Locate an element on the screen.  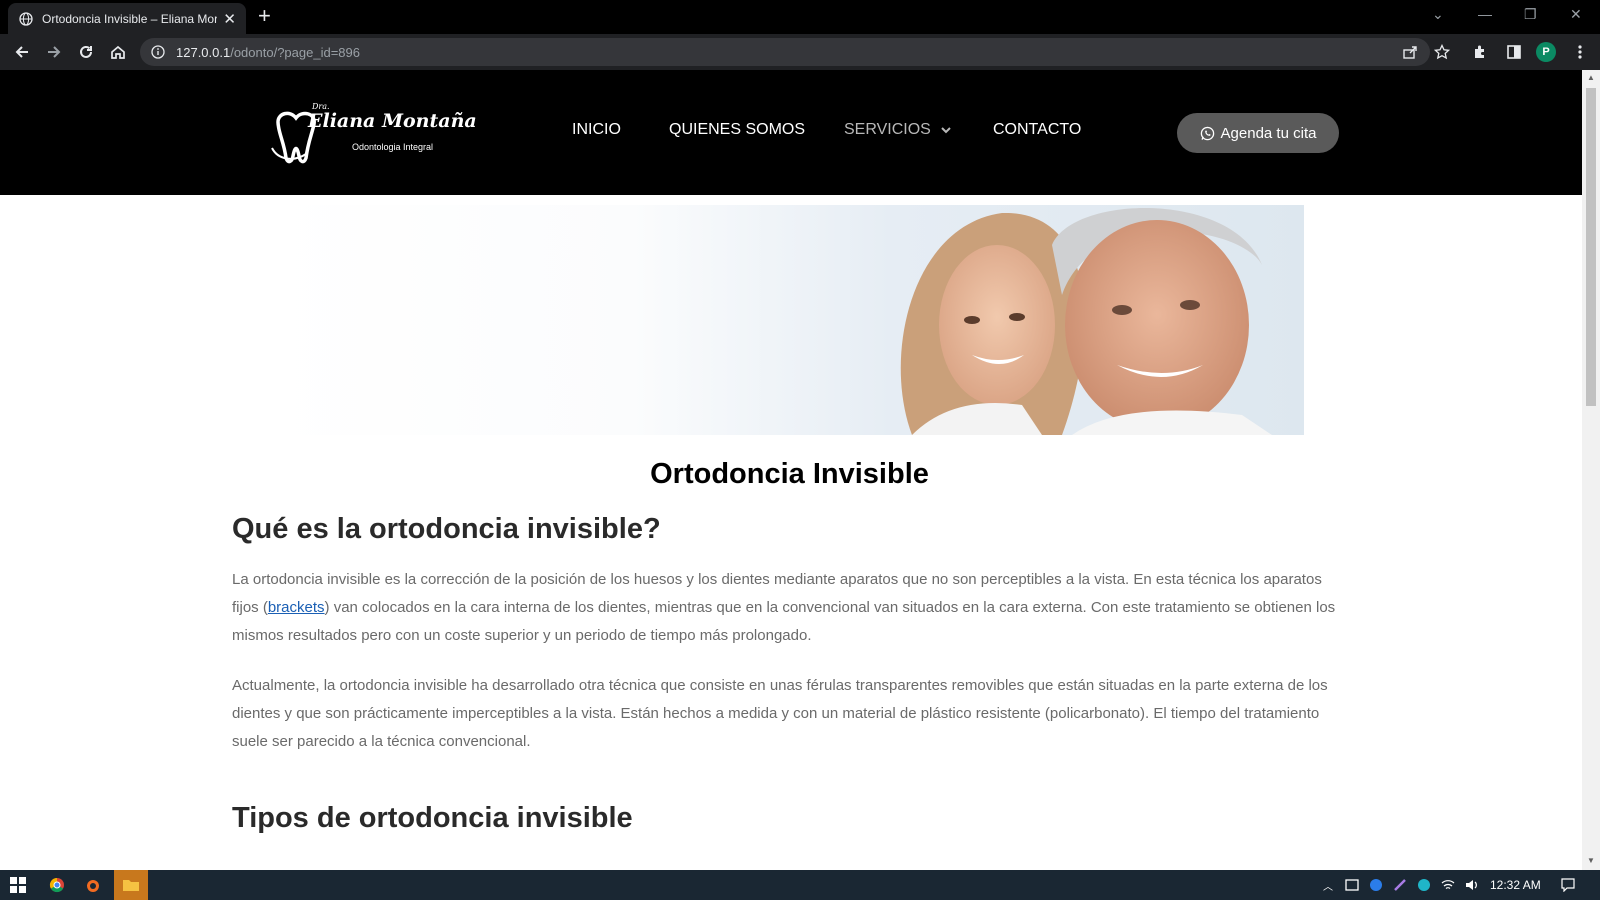
tab-title: Ortodoncia Invisible – Eliana Mor is located at coordinates (130, 18).